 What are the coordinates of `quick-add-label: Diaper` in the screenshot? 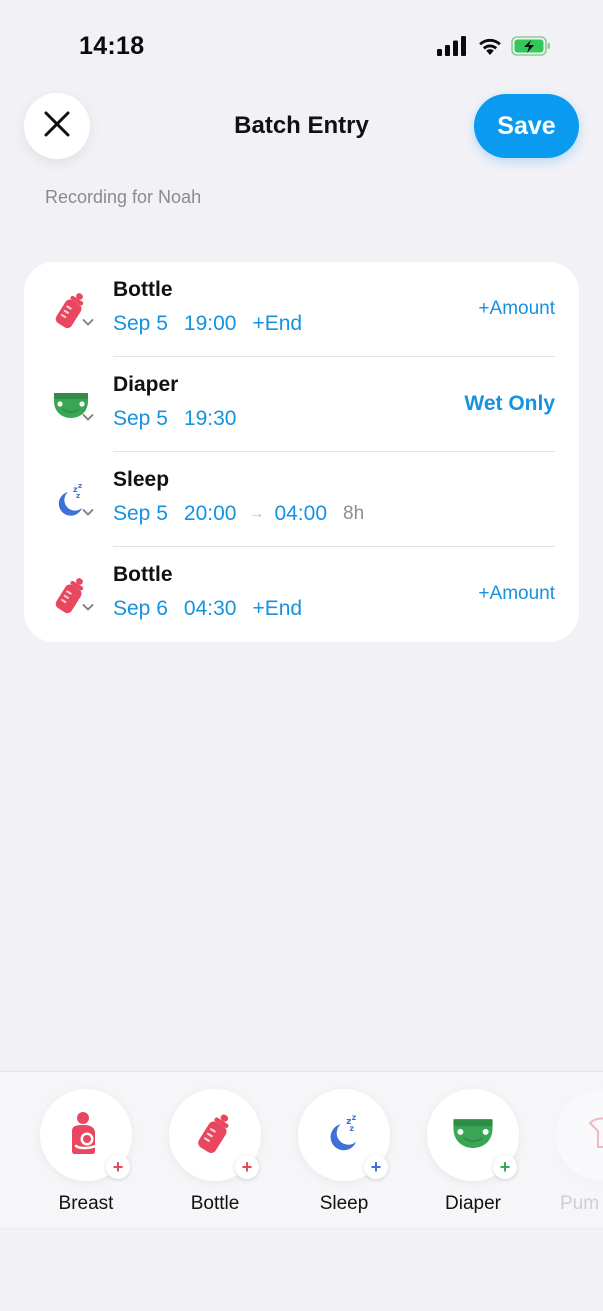 It's located at (473, 1203).